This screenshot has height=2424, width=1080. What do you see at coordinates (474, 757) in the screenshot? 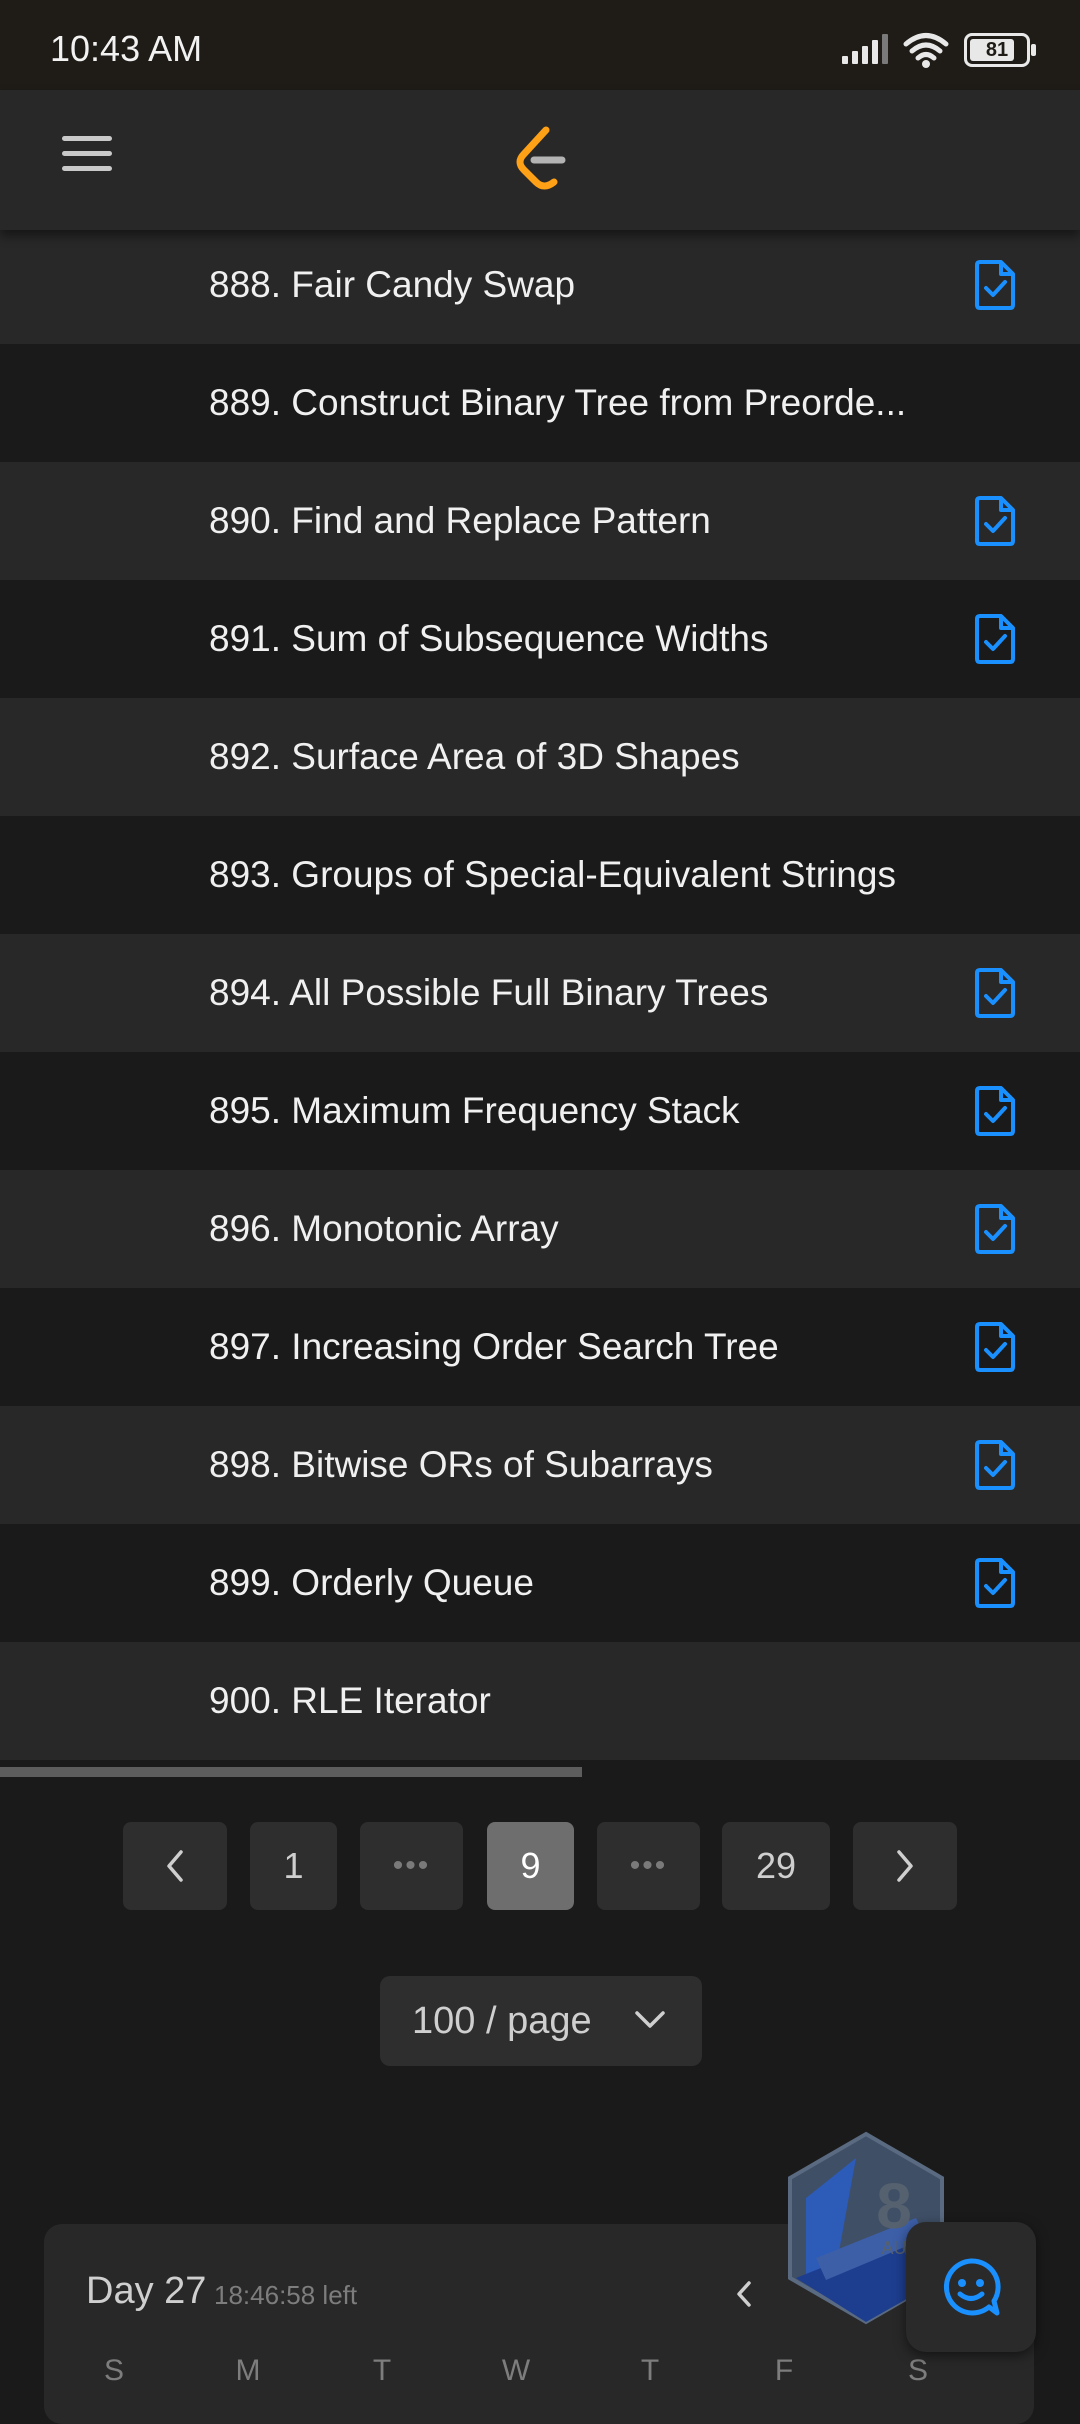
I see `problem-title: 892. Surface Area of 3D Shapes` at bounding box center [474, 757].